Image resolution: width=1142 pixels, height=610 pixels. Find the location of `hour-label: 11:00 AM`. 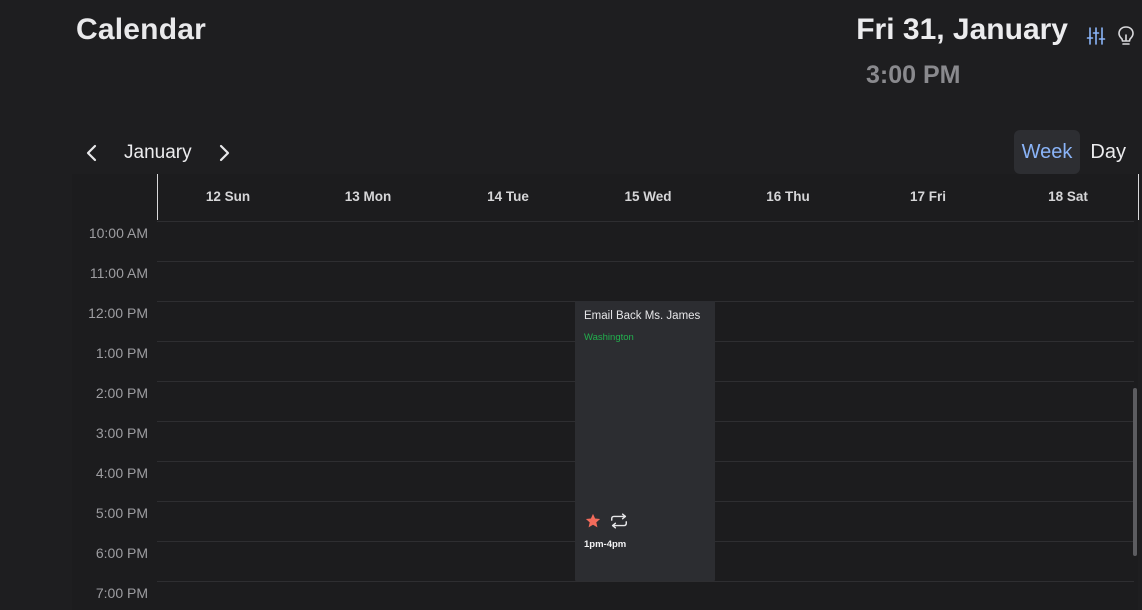

hour-label: 11:00 AM is located at coordinates (118, 273).